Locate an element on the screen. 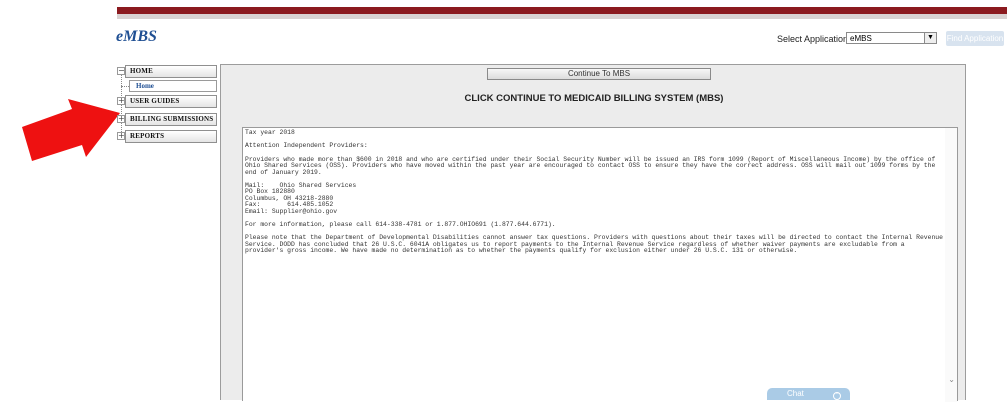 The height and width of the screenshot is (402, 1007). chevron-down-icon: ⌄ is located at coordinates (951, 379).